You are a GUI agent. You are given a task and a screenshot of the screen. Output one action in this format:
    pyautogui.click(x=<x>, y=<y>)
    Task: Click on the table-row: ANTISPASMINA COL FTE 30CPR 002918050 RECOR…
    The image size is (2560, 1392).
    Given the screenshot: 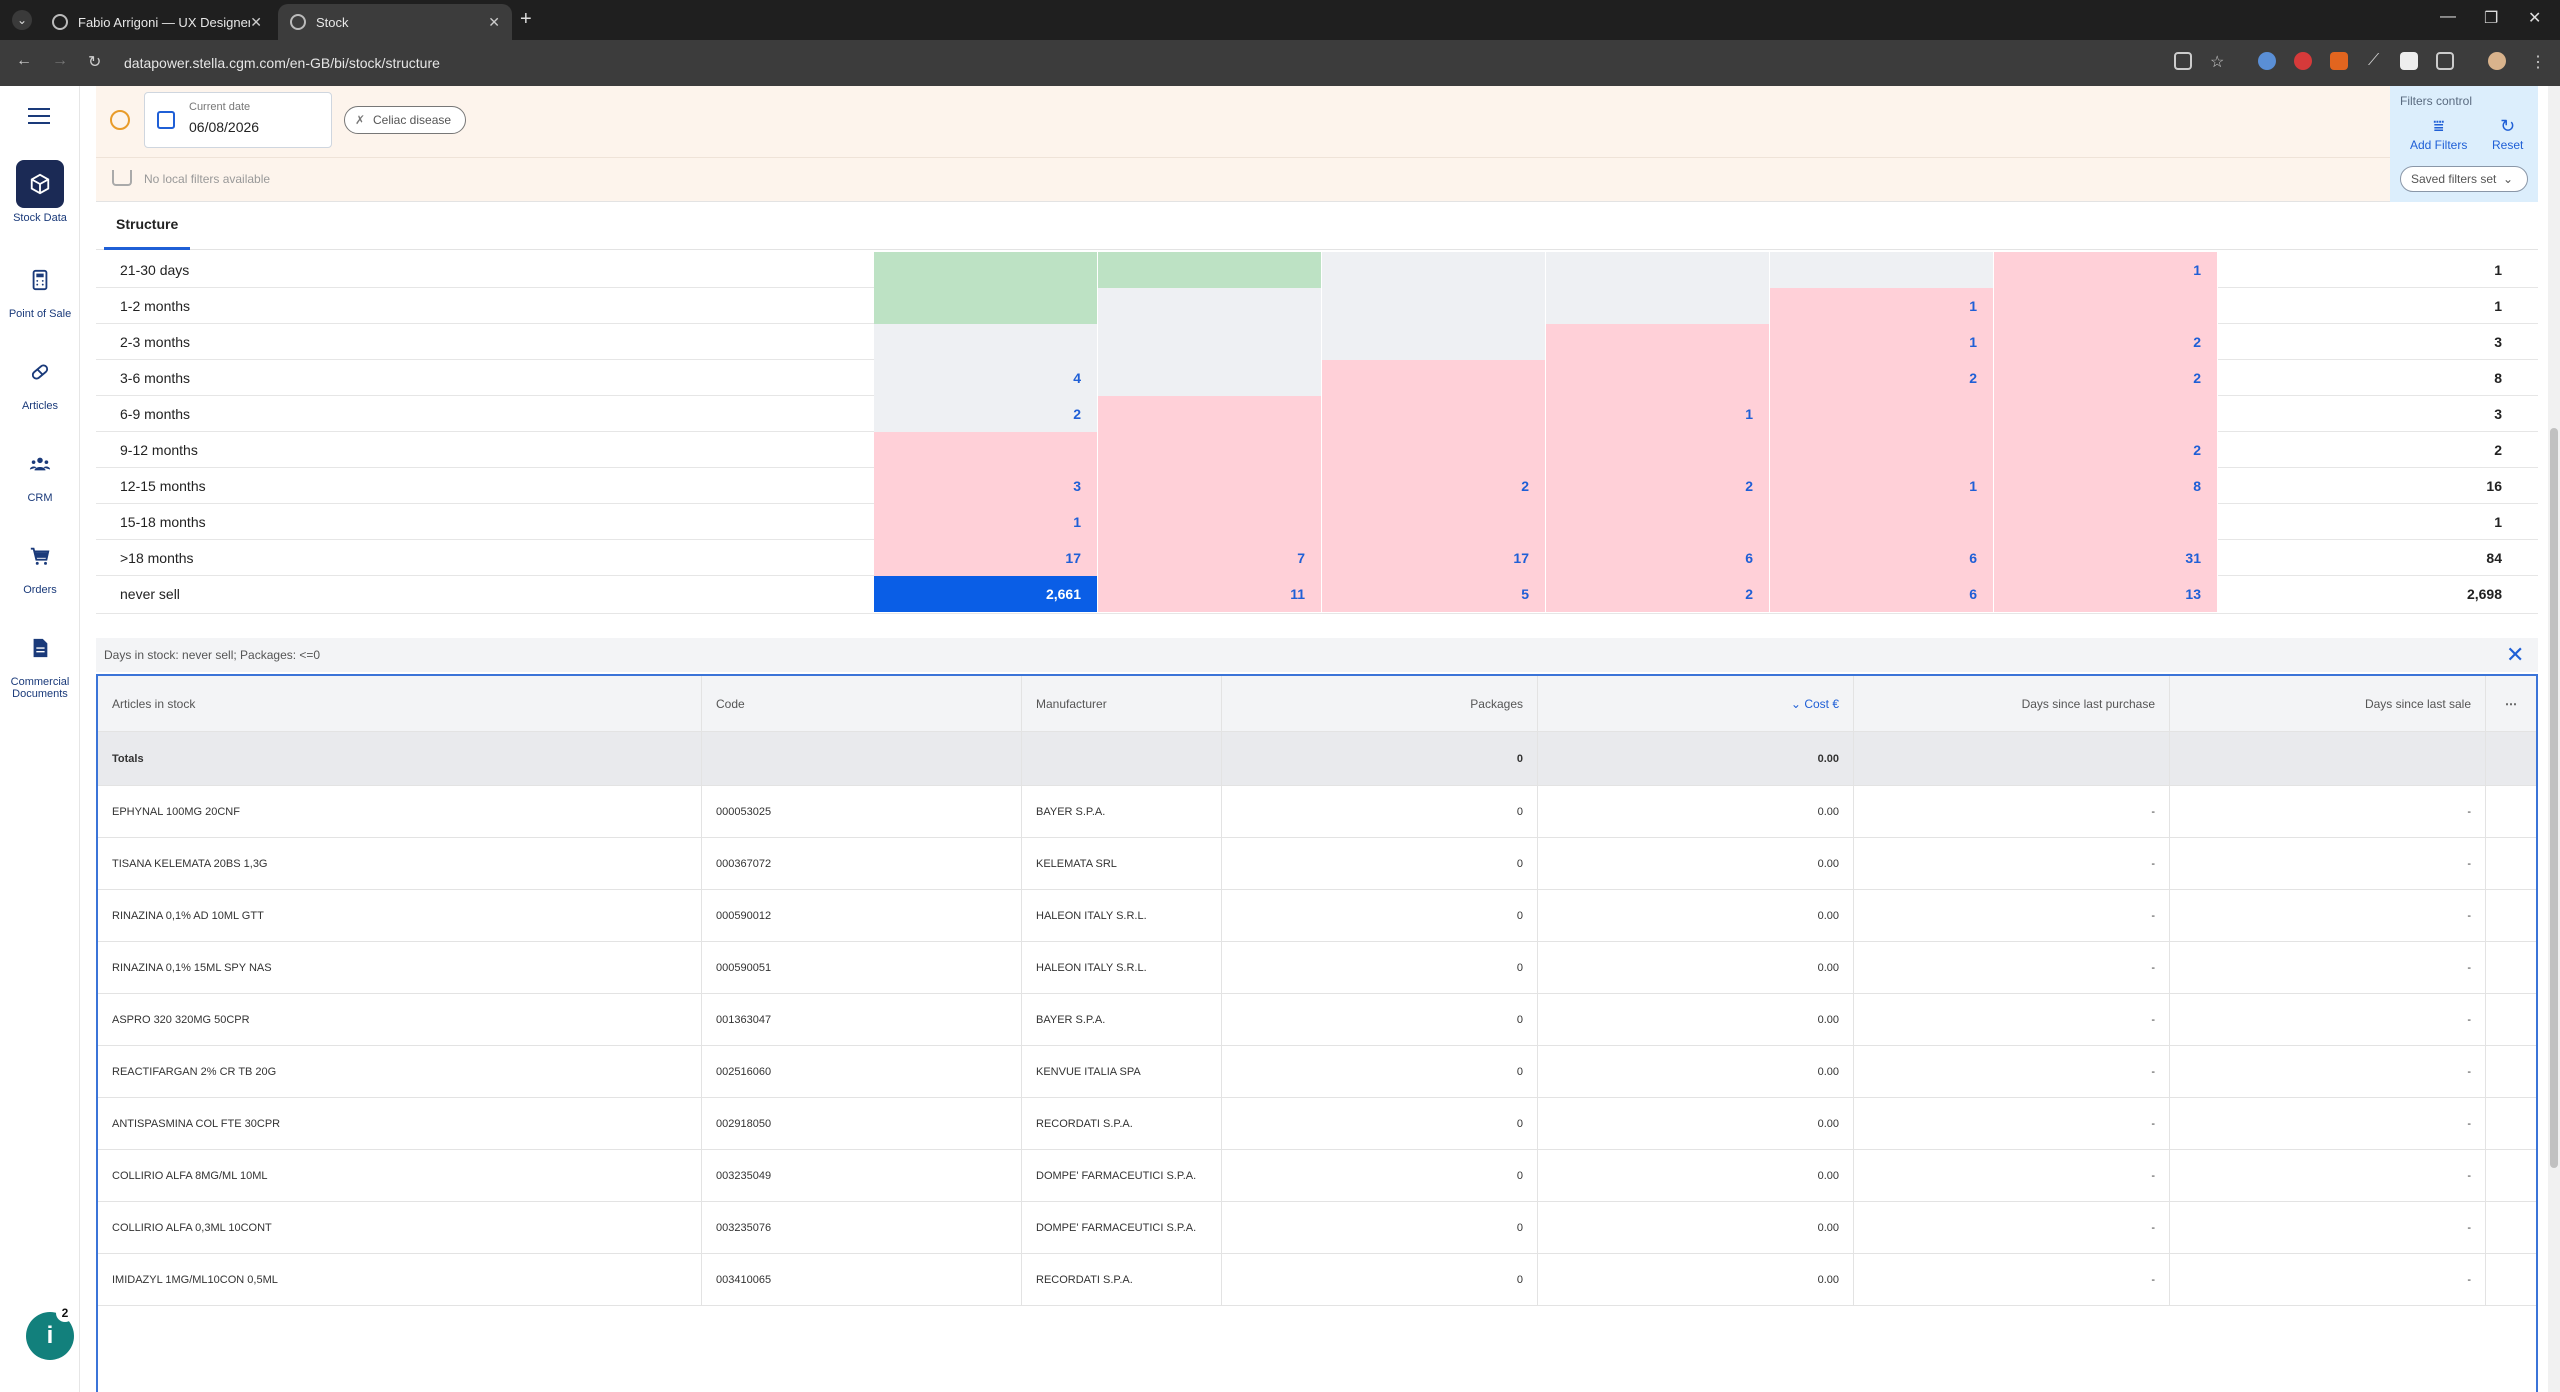 What is the action you would take?
    pyautogui.click(x=1317, y=1124)
    